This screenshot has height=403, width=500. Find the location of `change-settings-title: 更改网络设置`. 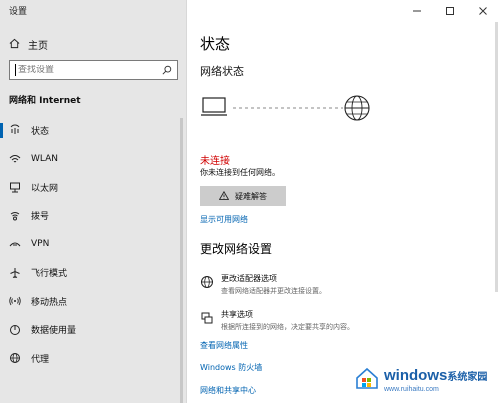

change-settings-title: 更改网络设置 is located at coordinates (236, 249).